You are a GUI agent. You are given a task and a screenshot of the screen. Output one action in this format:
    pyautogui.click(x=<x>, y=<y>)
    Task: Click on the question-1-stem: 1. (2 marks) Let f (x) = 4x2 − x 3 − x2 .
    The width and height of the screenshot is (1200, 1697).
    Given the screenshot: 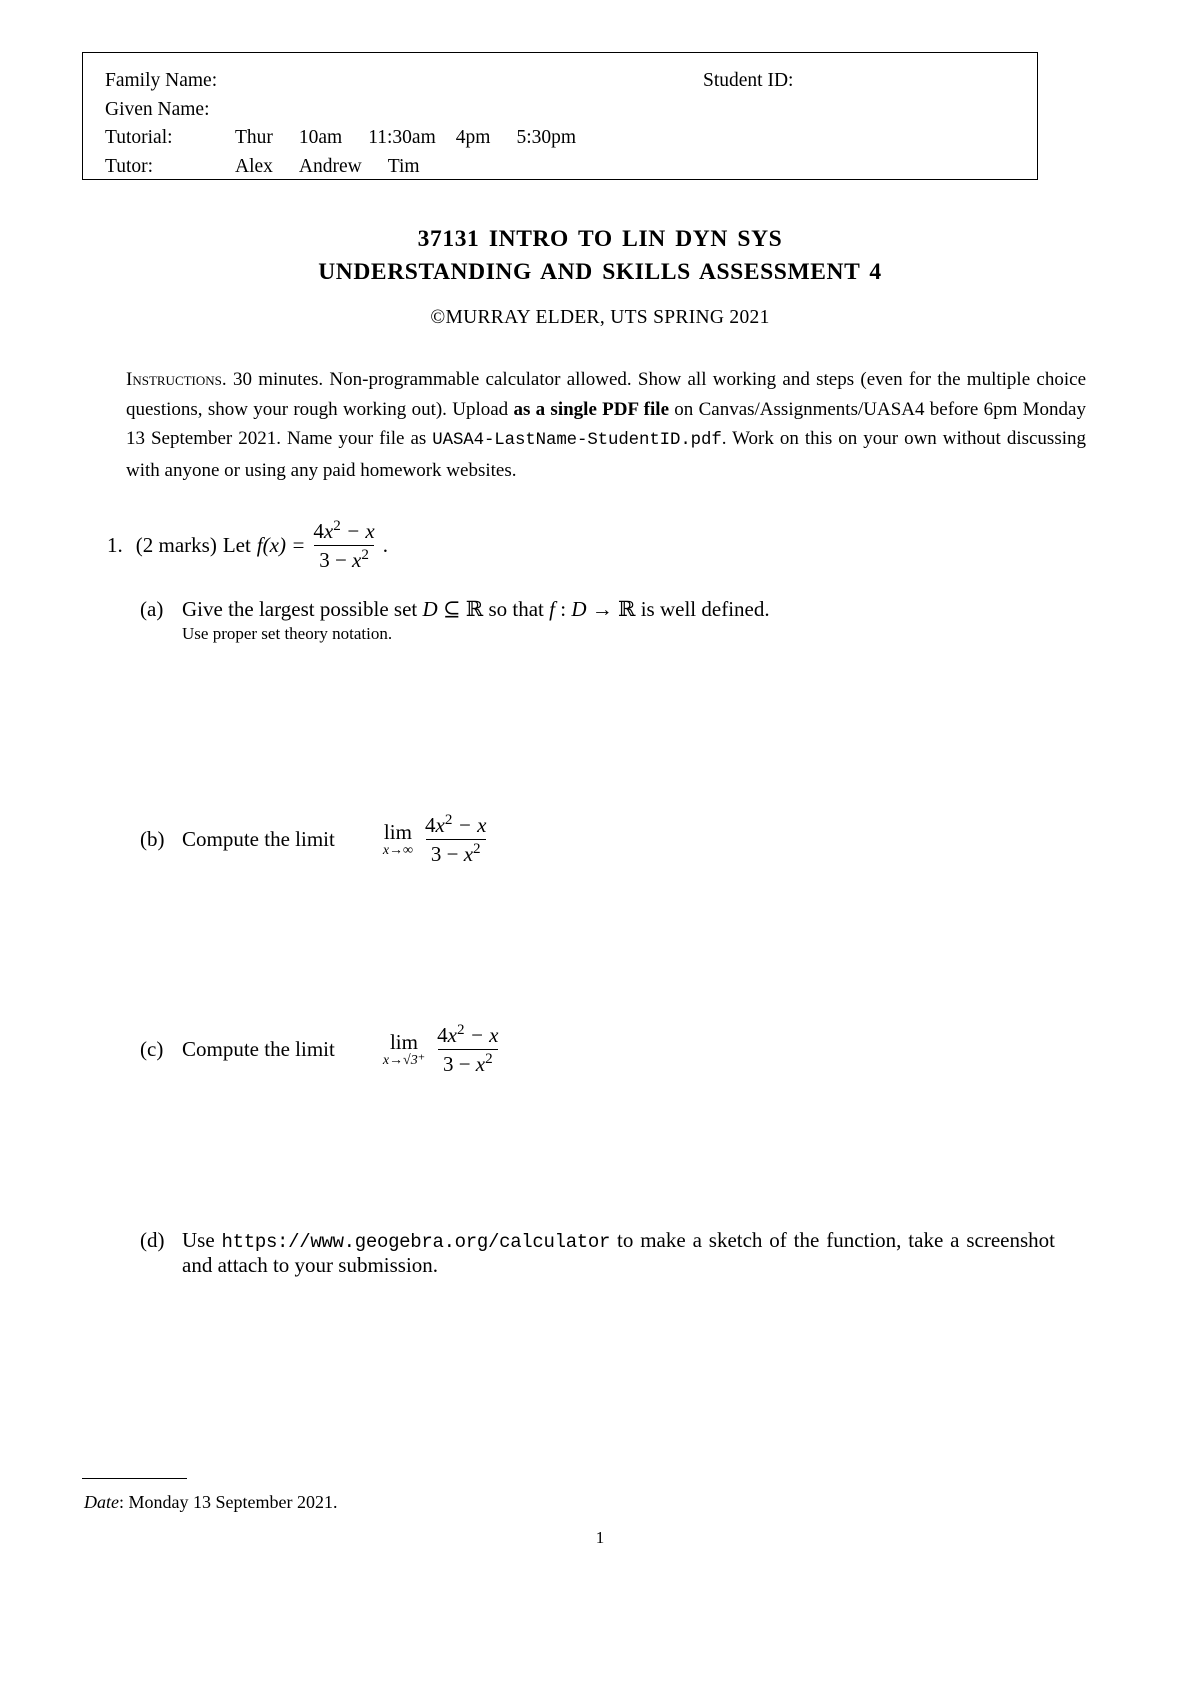 What is the action you would take?
    pyautogui.click(x=247, y=545)
    